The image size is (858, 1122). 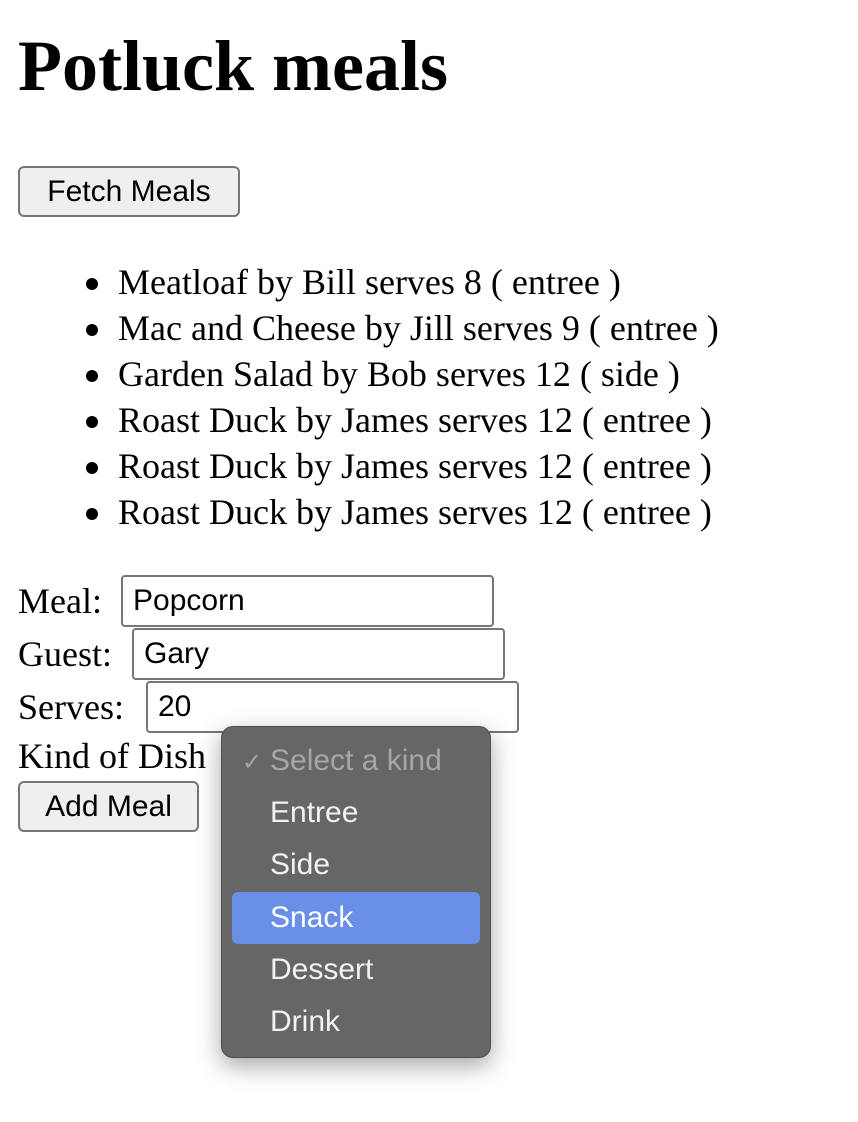 I want to click on meal-label: Meal:, so click(x=60, y=601).